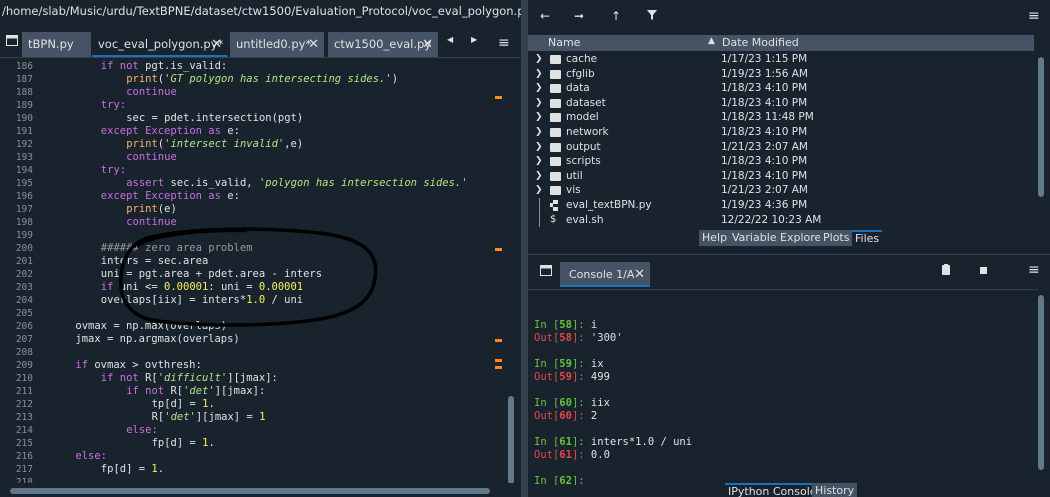 The height and width of the screenshot is (497, 1050). What do you see at coordinates (24, 417) in the screenshot?
I see `line-number: 213` at bounding box center [24, 417].